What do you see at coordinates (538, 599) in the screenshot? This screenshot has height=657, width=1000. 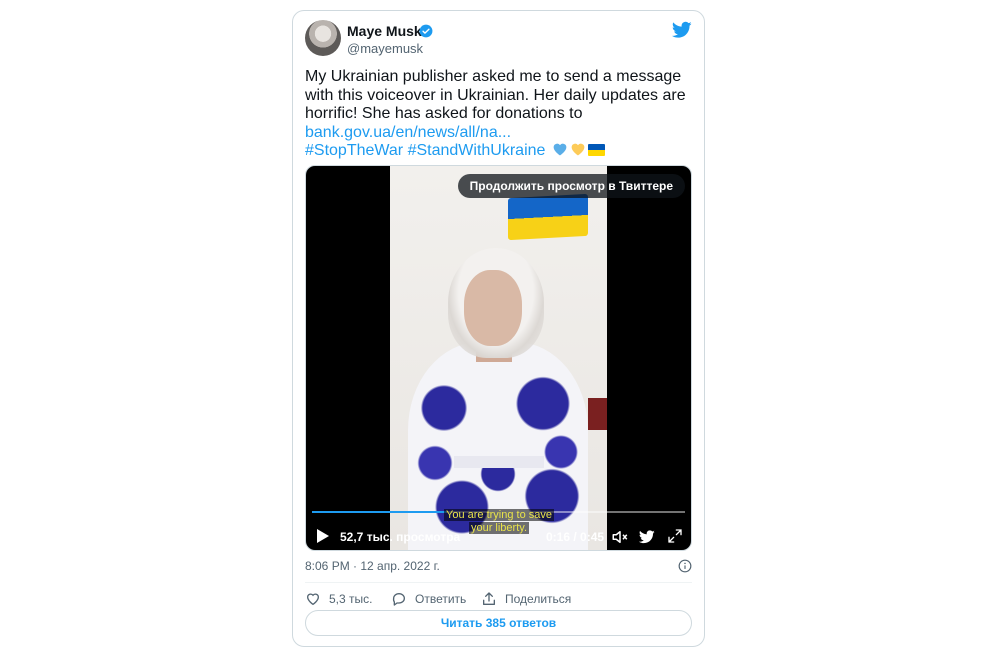 I see `share-label: Поделиться` at bounding box center [538, 599].